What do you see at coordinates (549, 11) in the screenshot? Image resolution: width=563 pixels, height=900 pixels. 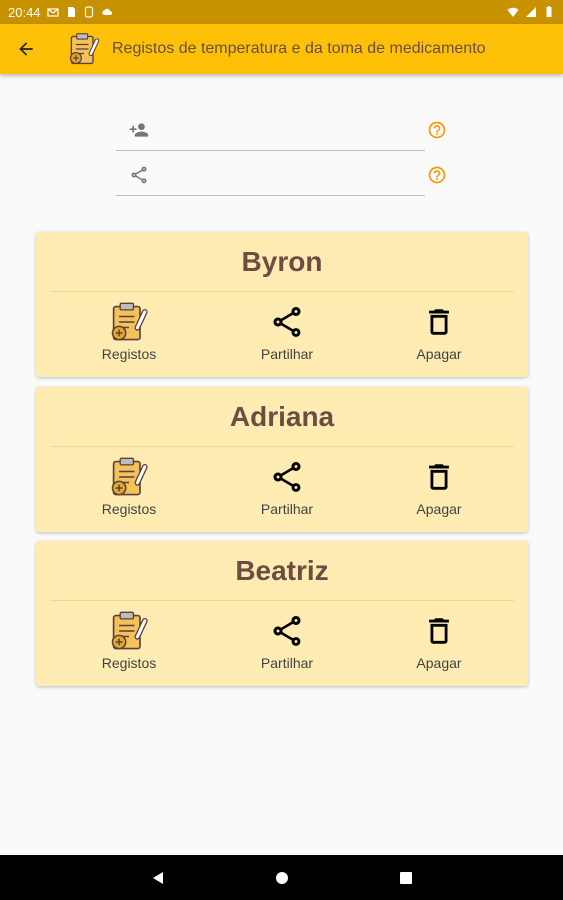 I see `battery-icon` at bounding box center [549, 11].